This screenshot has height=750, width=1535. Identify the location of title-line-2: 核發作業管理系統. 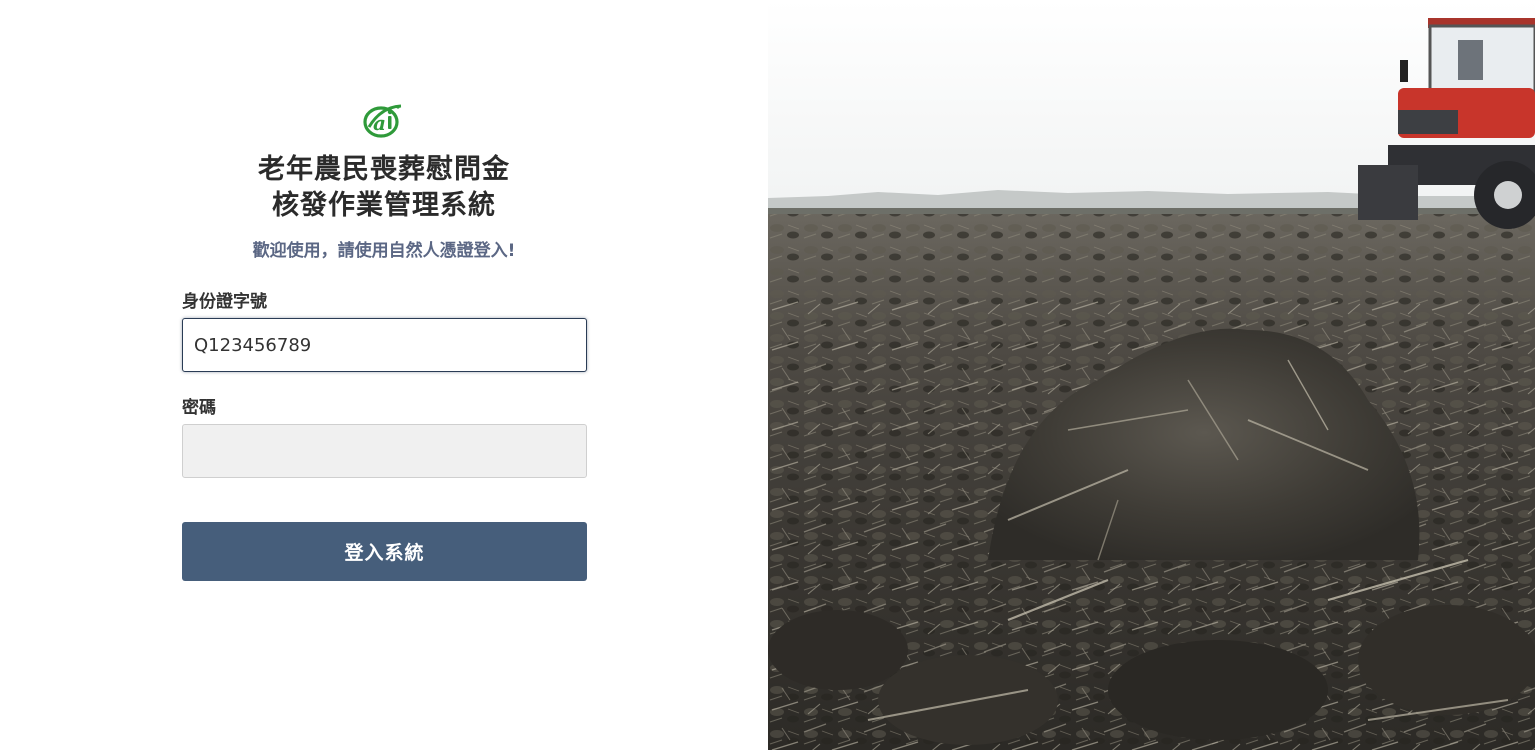
(384, 205).